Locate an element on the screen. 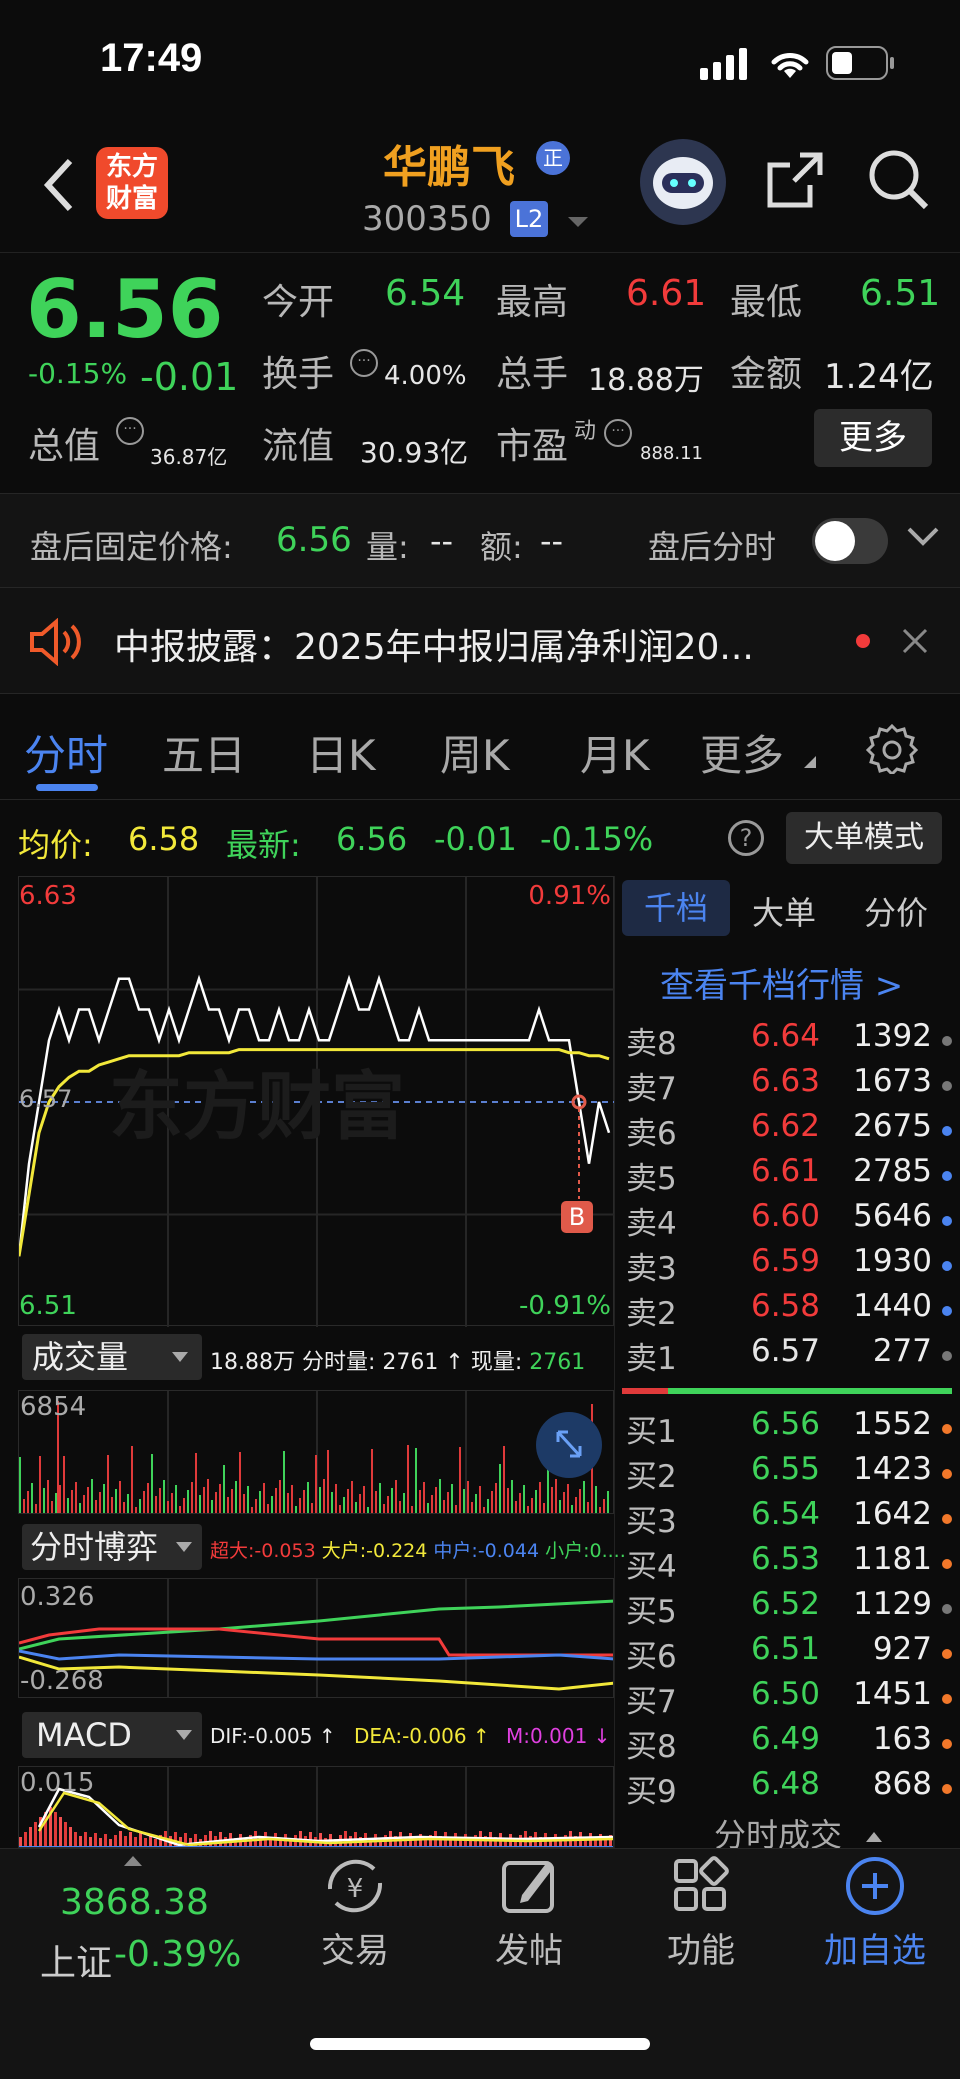 This screenshot has height=2079, width=960. battery-icon is located at coordinates (861, 65).